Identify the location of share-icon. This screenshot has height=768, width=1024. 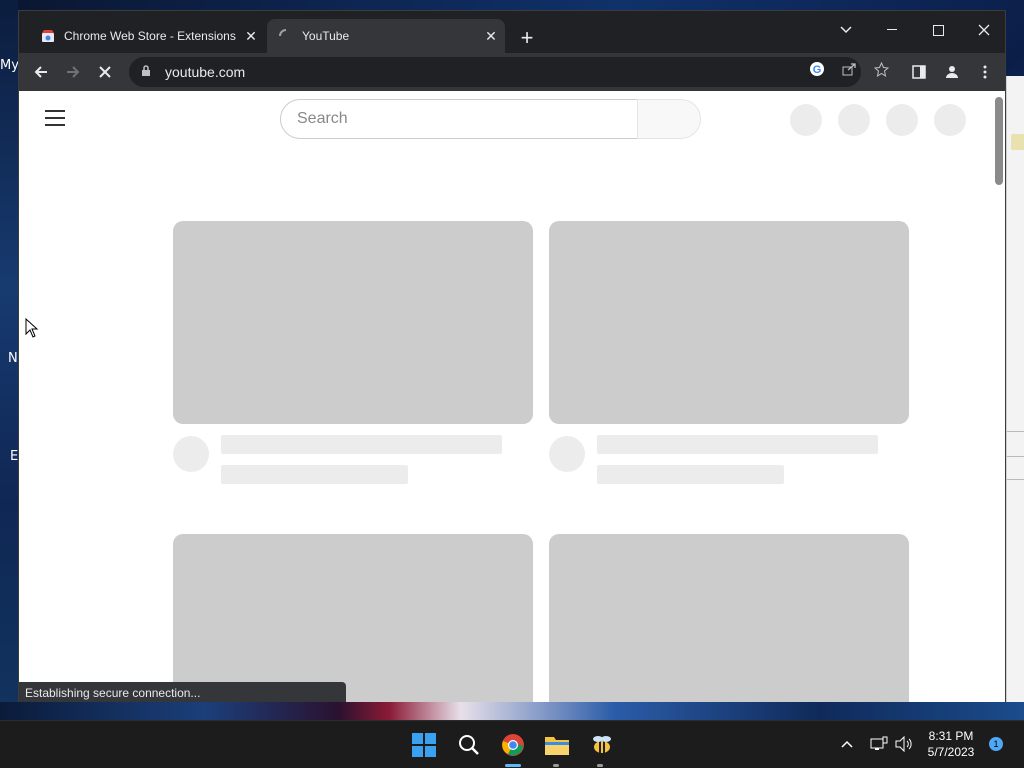
(849, 69).